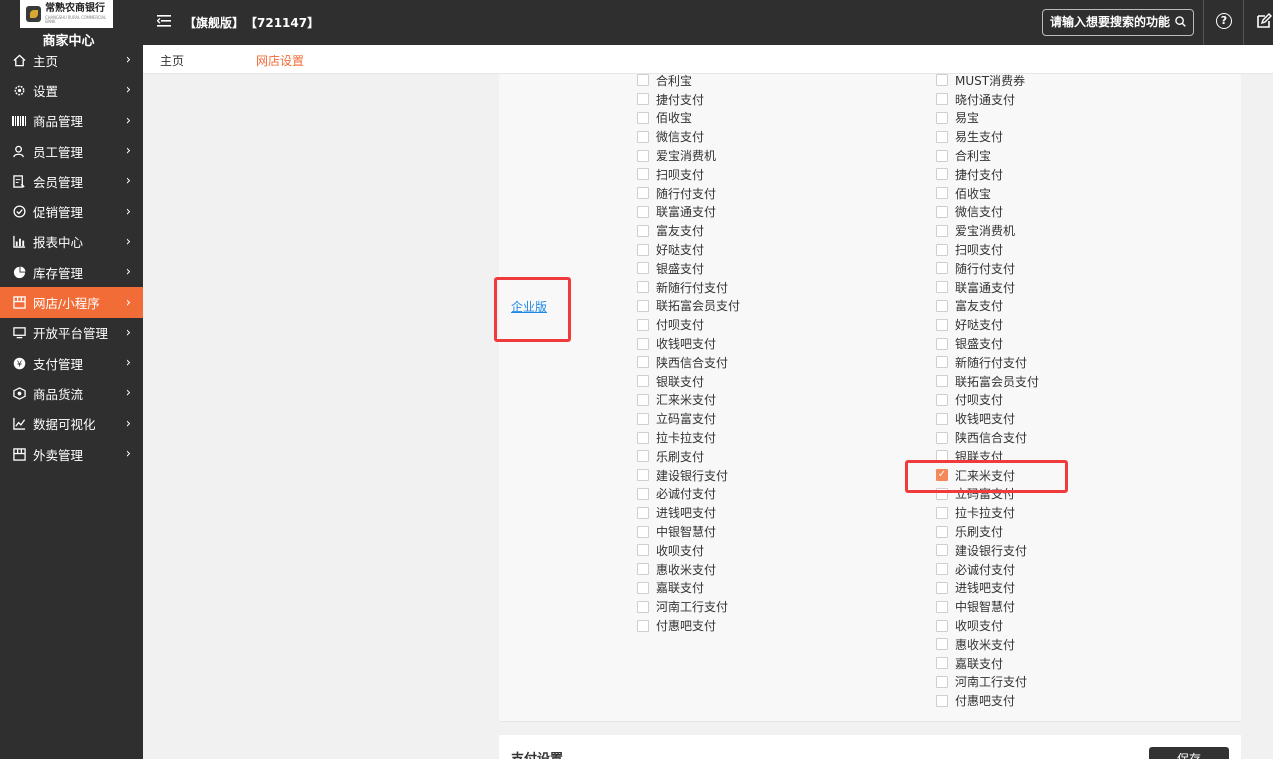 This screenshot has width=1273, height=759. What do you see at coordinates (688, 118) in the screenshot?
I see `payment-option: 佰收宝` at bounding box center [688, 118].